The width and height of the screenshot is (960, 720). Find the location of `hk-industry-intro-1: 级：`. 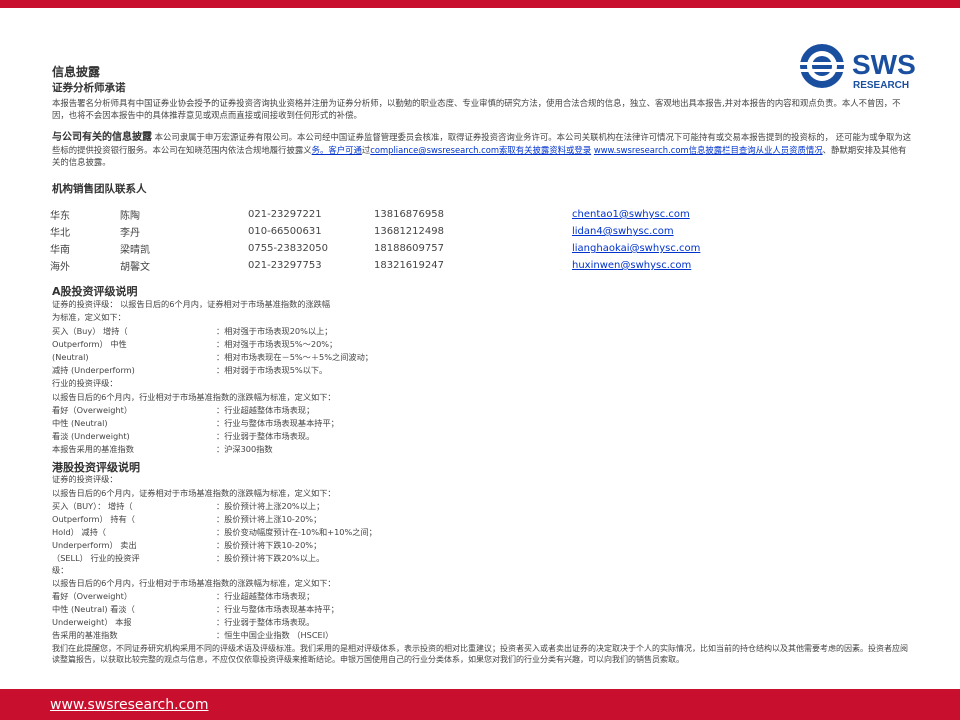

hk-industry-intro-1: 级： is located at coordinates (60, 570).